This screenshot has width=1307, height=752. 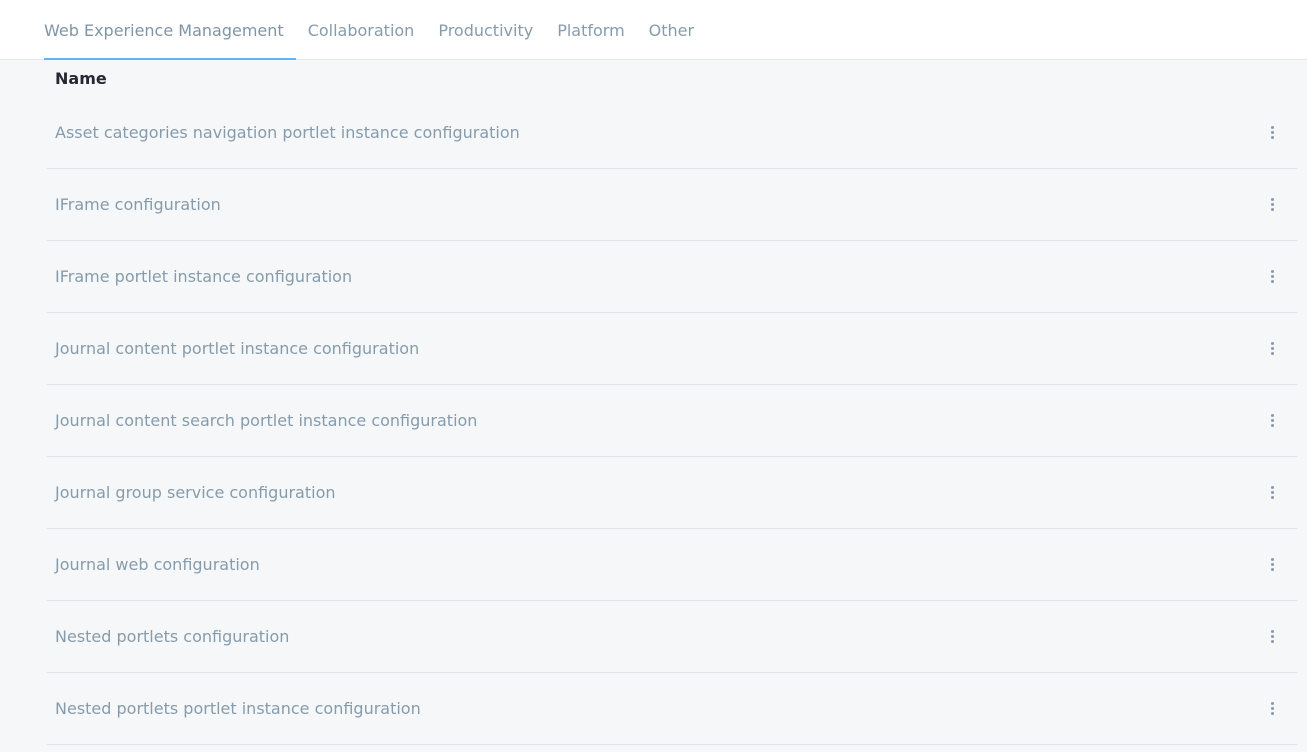 I want to click on table-row: Journal group service configuration, so click(x=672, y=493).